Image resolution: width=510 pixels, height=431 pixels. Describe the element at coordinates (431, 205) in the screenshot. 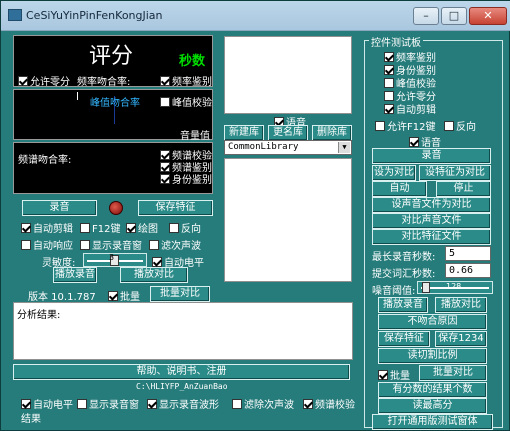

I see `ct-set-audio-file-compare-button: 设声音文件为对比` at that location.